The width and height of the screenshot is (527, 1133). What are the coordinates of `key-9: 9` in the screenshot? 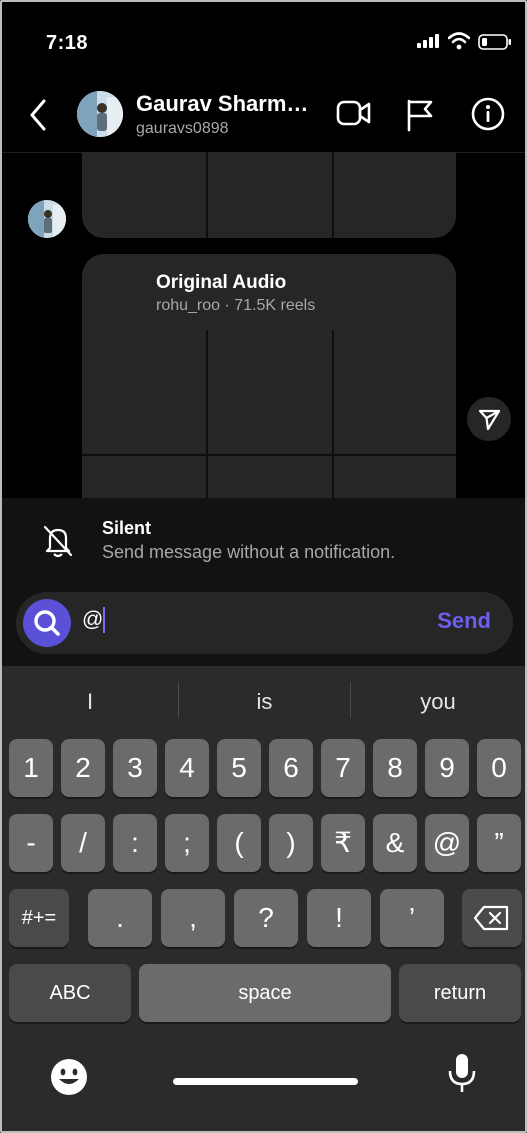 It's located at (447, 768).